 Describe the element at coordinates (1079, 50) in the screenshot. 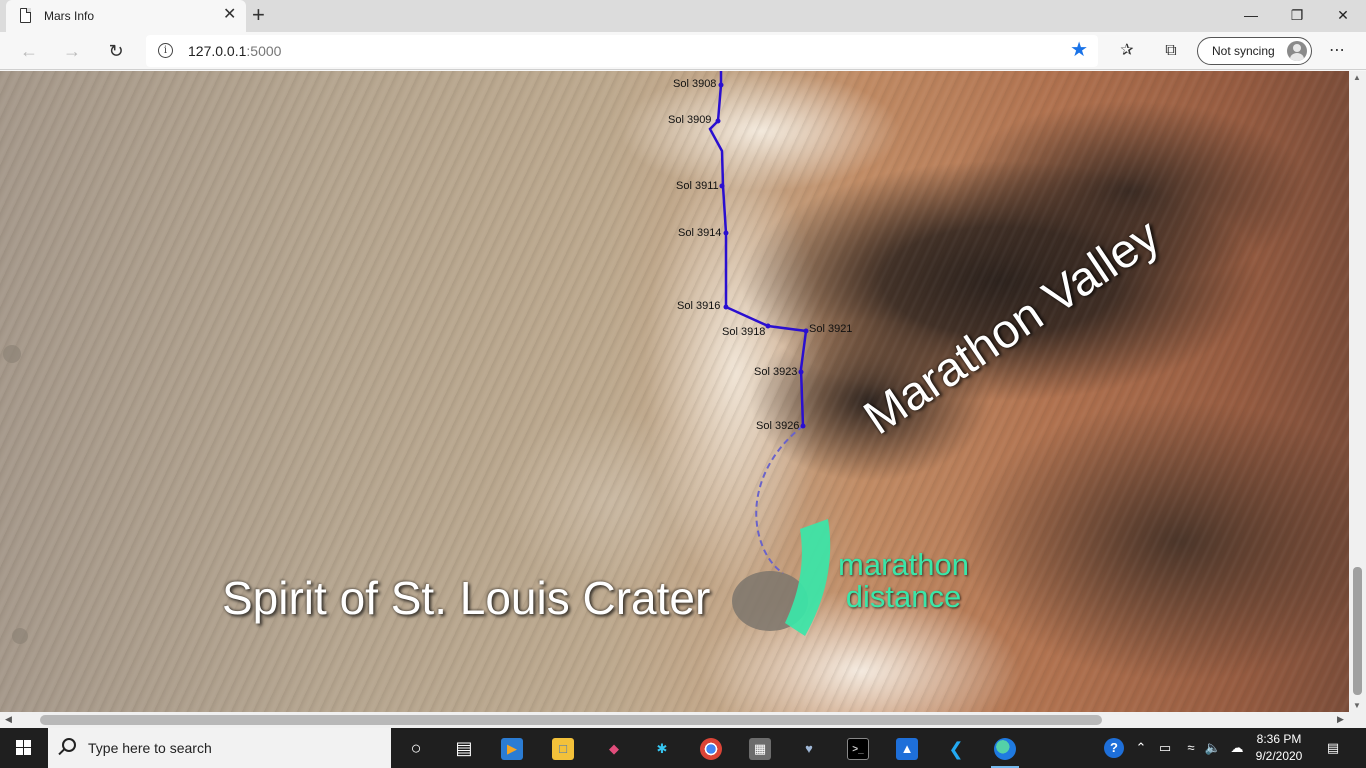

I see `favorite-star-icon: ★` at that location.